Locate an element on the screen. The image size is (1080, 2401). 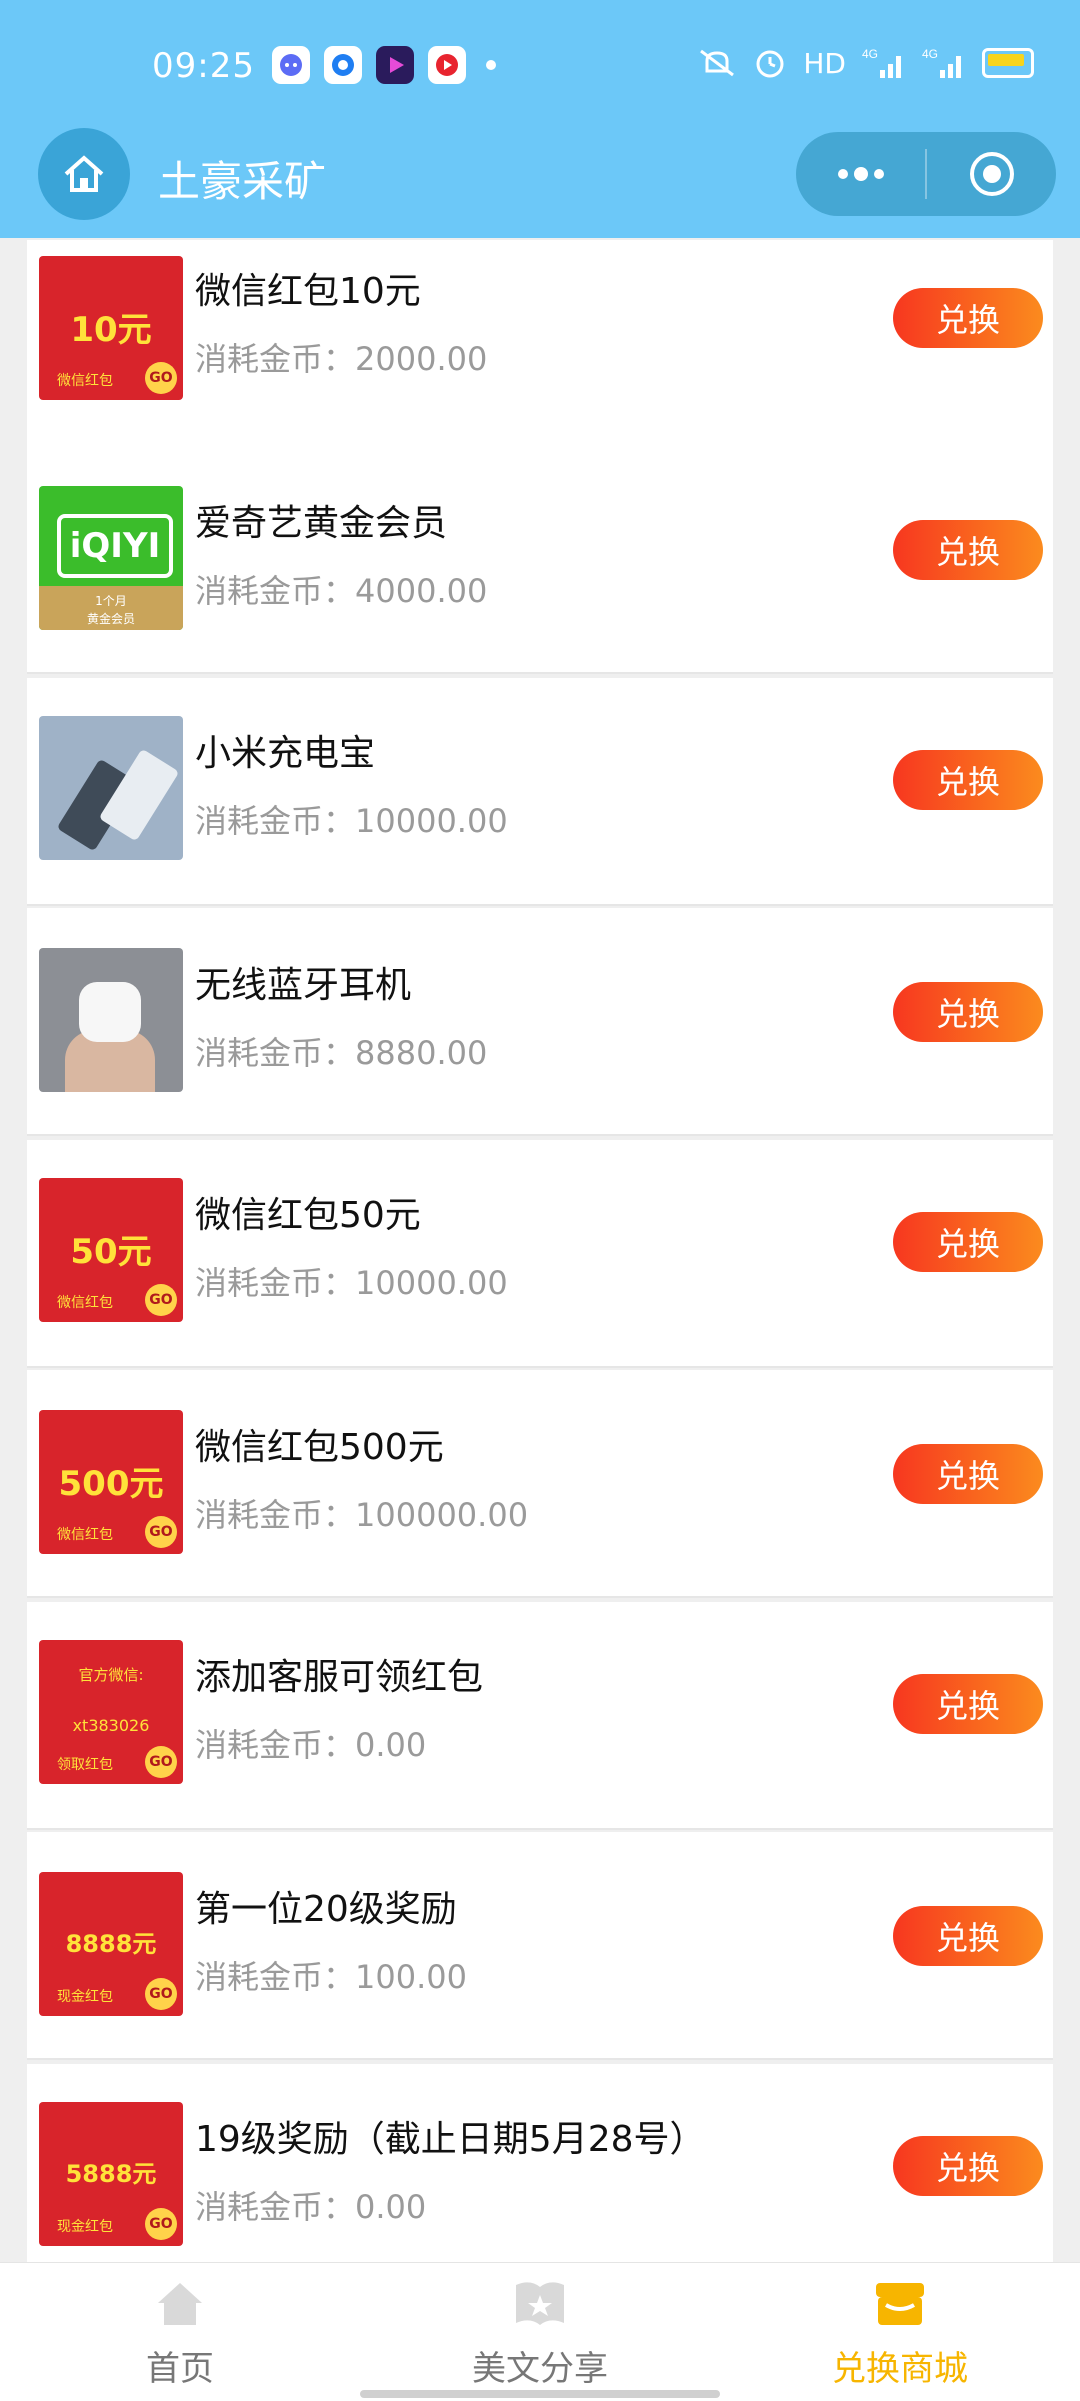
target-close-icon is located at coordinates (991, 174).